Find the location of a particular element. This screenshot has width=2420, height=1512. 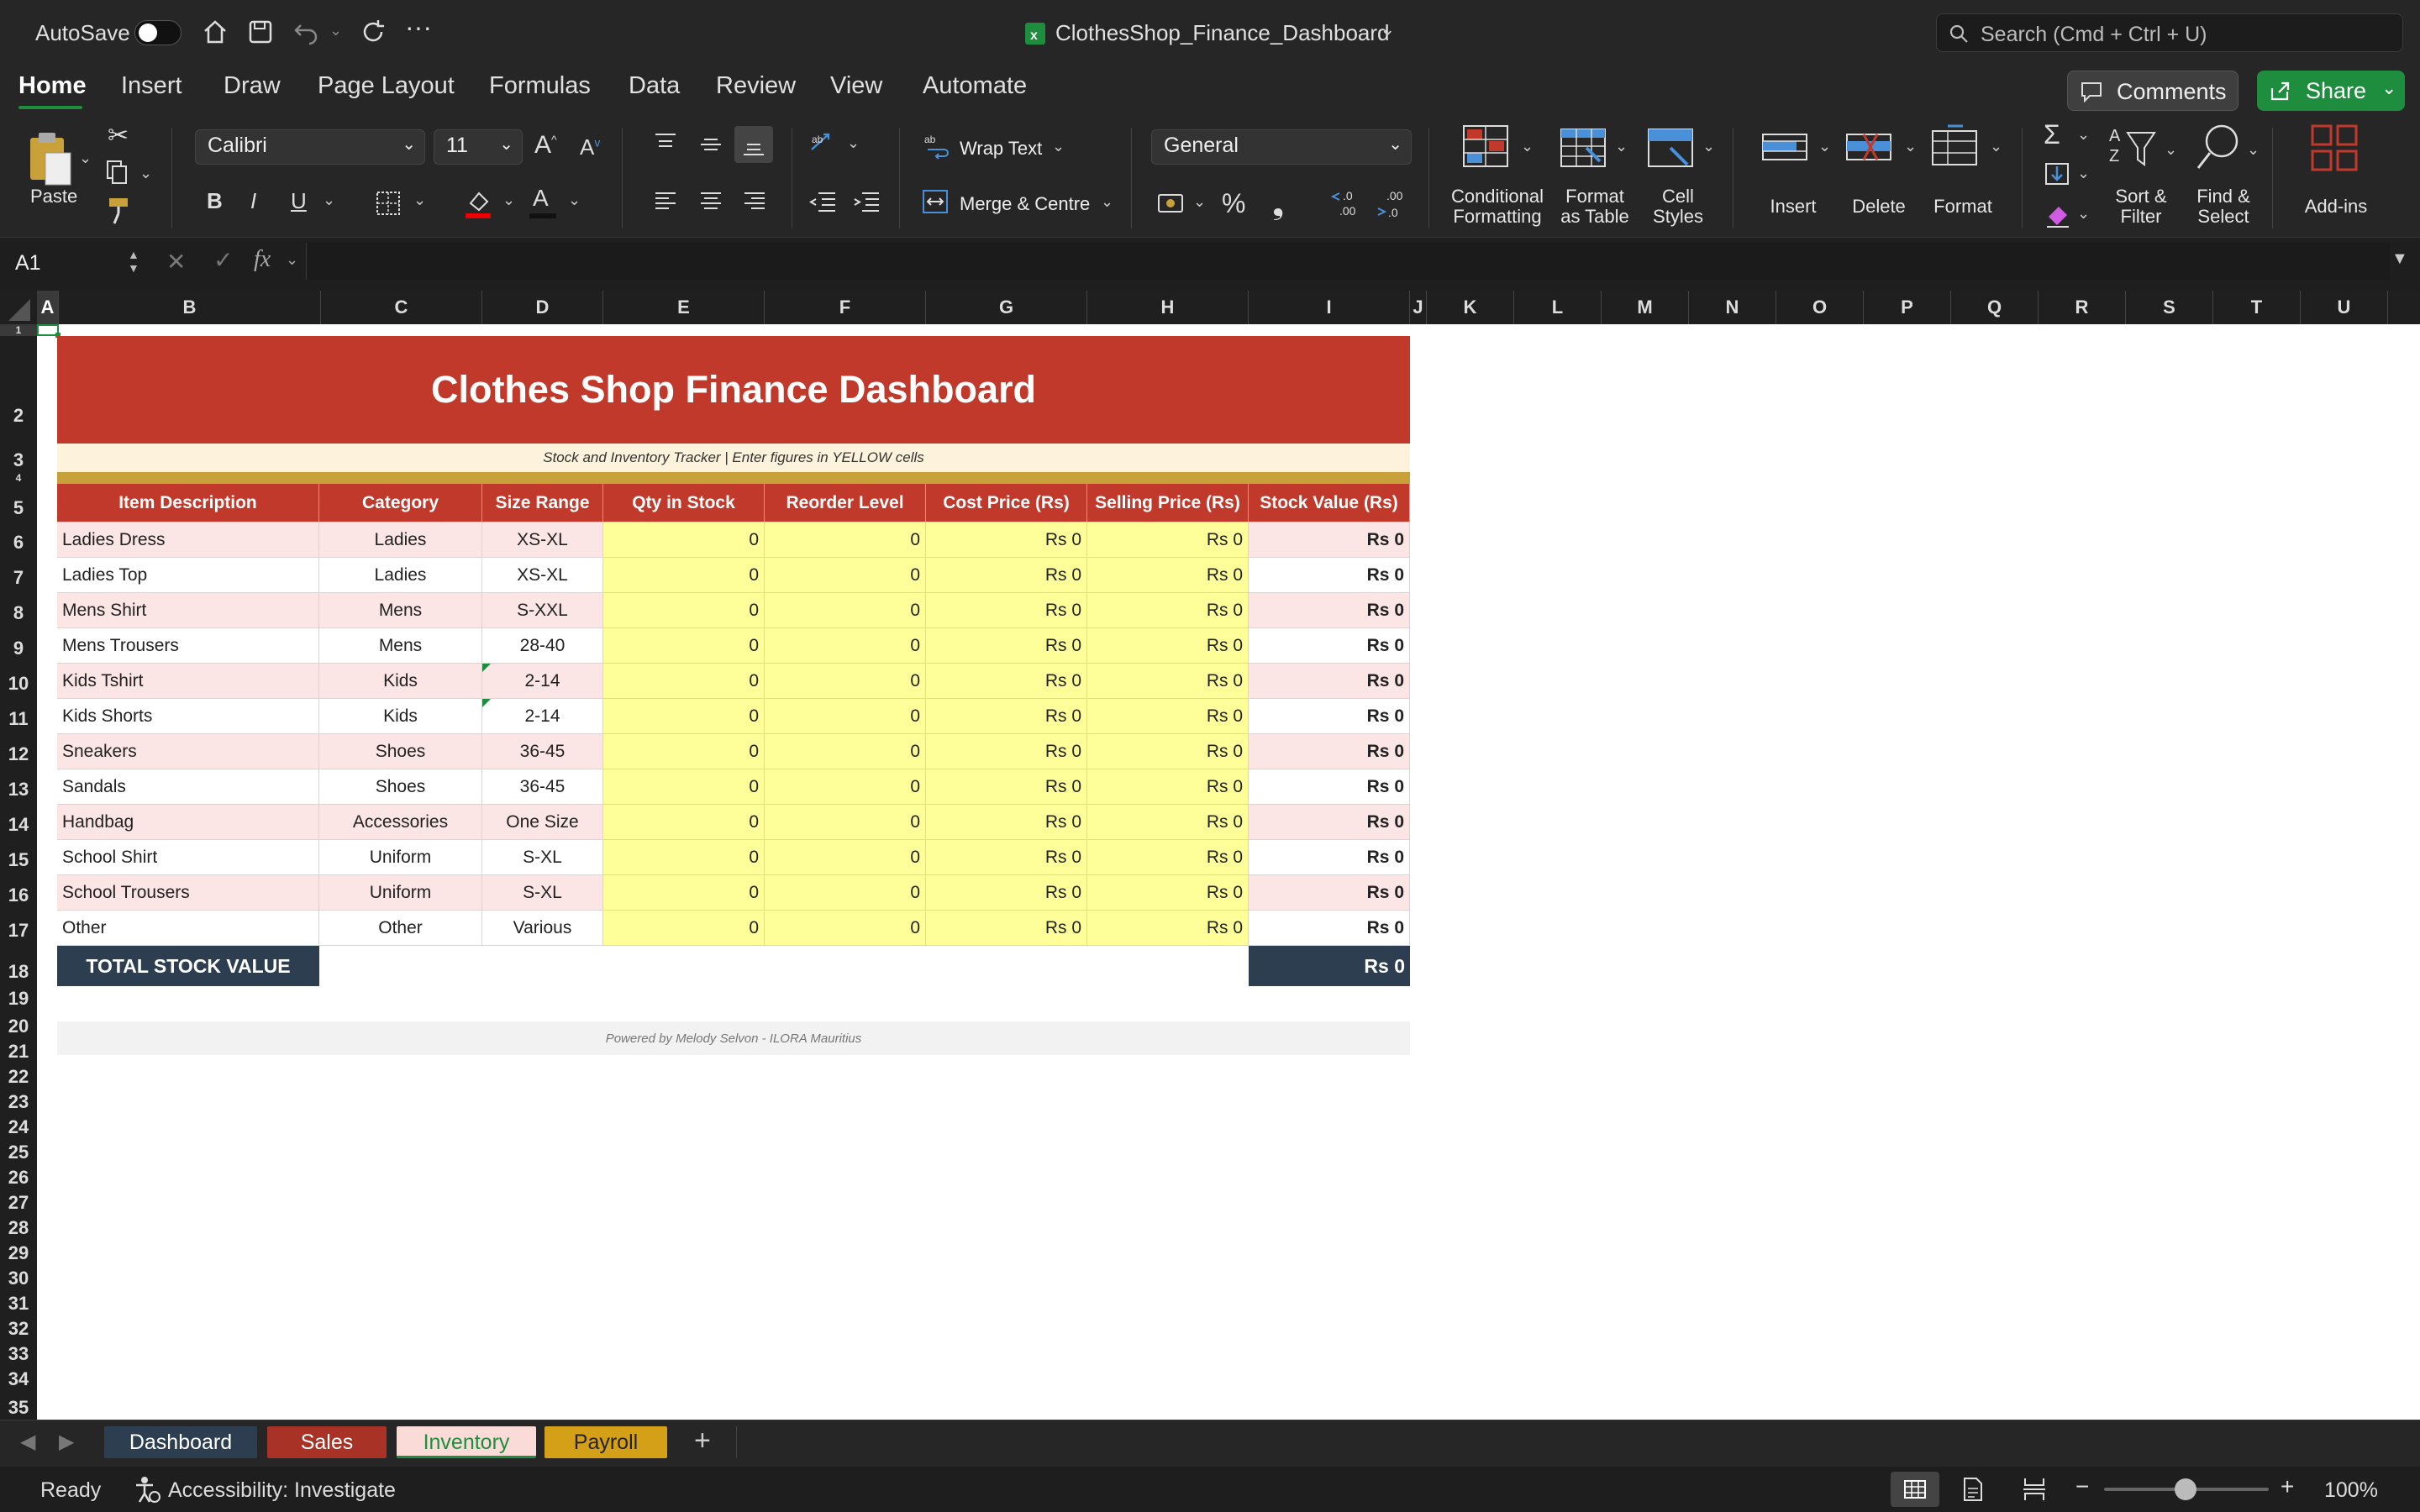

category-cell: Mens is located at coordinates (400, 646).